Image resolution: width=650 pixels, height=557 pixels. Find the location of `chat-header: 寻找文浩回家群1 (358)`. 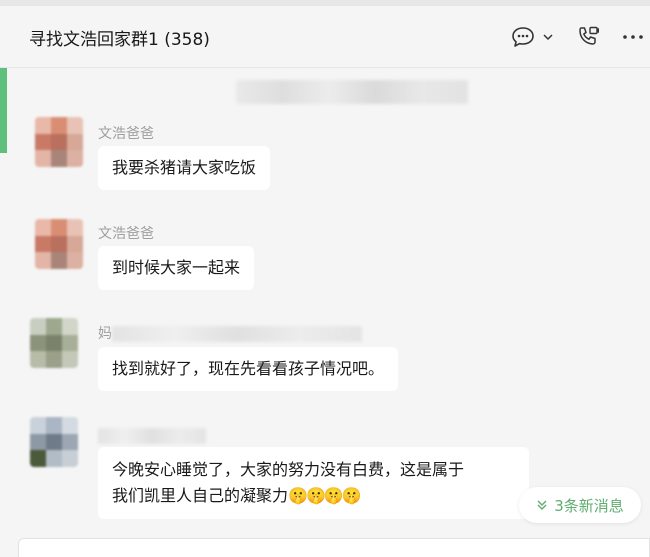

chat-header: 寻找文浩回家群1 (358) is located at coordinates (325, 37).